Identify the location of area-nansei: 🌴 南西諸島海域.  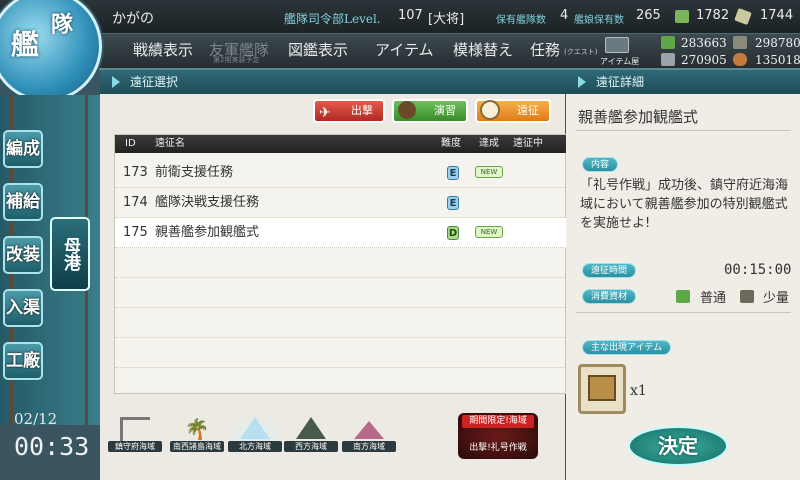
(197, 436).